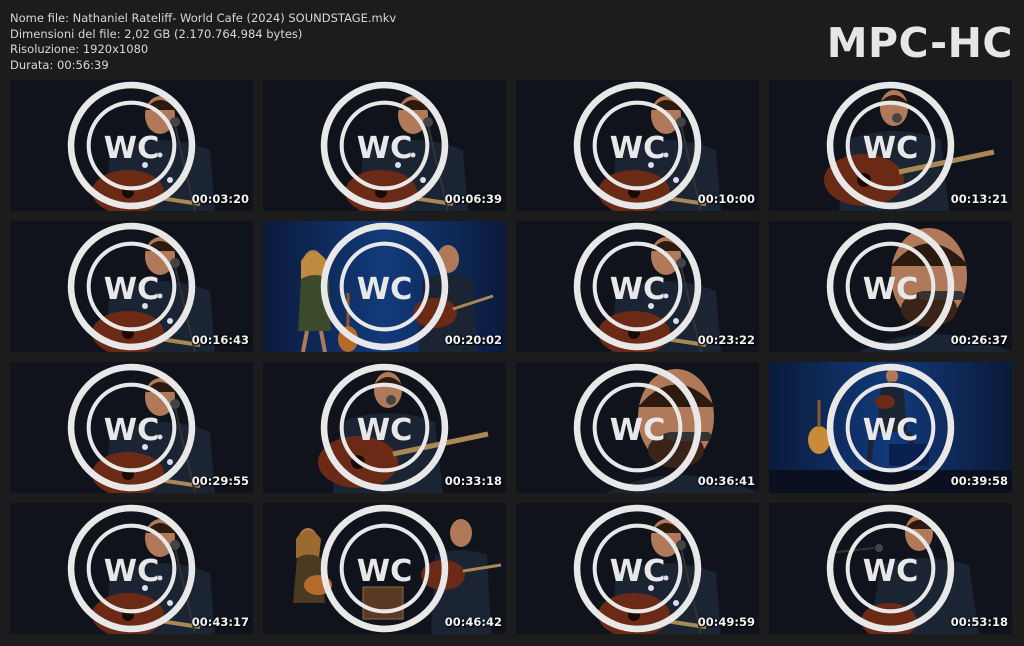  Describe the element at coordinates (726, 340) in the screenshot. I see `thumbnail-timestamp: 00:23:22` at that location.